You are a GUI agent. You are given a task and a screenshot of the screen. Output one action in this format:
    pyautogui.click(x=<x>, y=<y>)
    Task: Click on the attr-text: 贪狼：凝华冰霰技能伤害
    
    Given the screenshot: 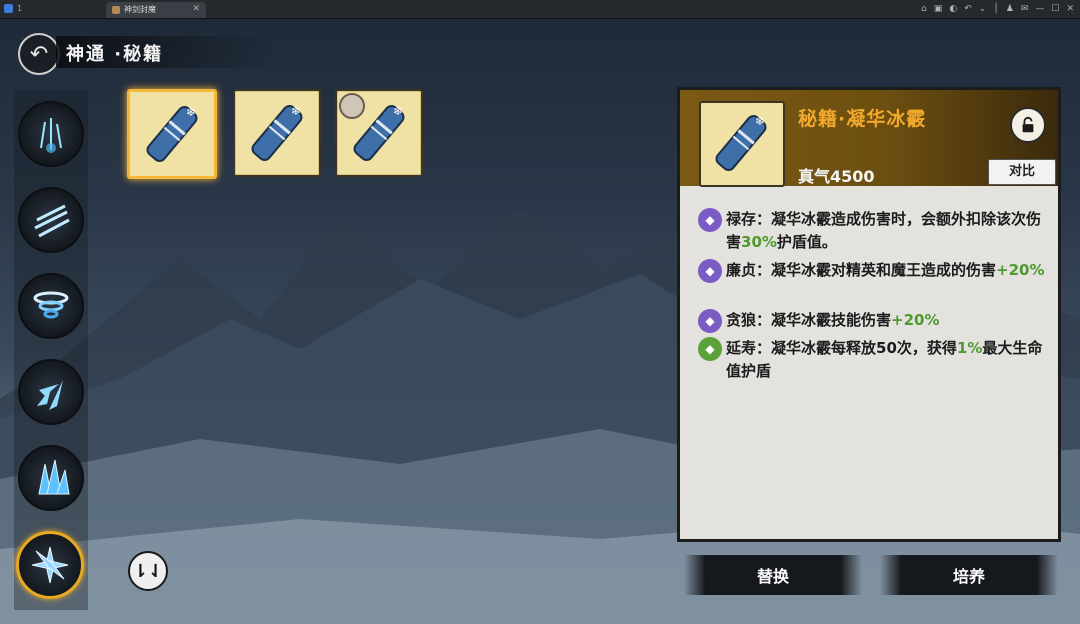 What is the action you would take?
    pyautogui.click(x=809, y=320)
    